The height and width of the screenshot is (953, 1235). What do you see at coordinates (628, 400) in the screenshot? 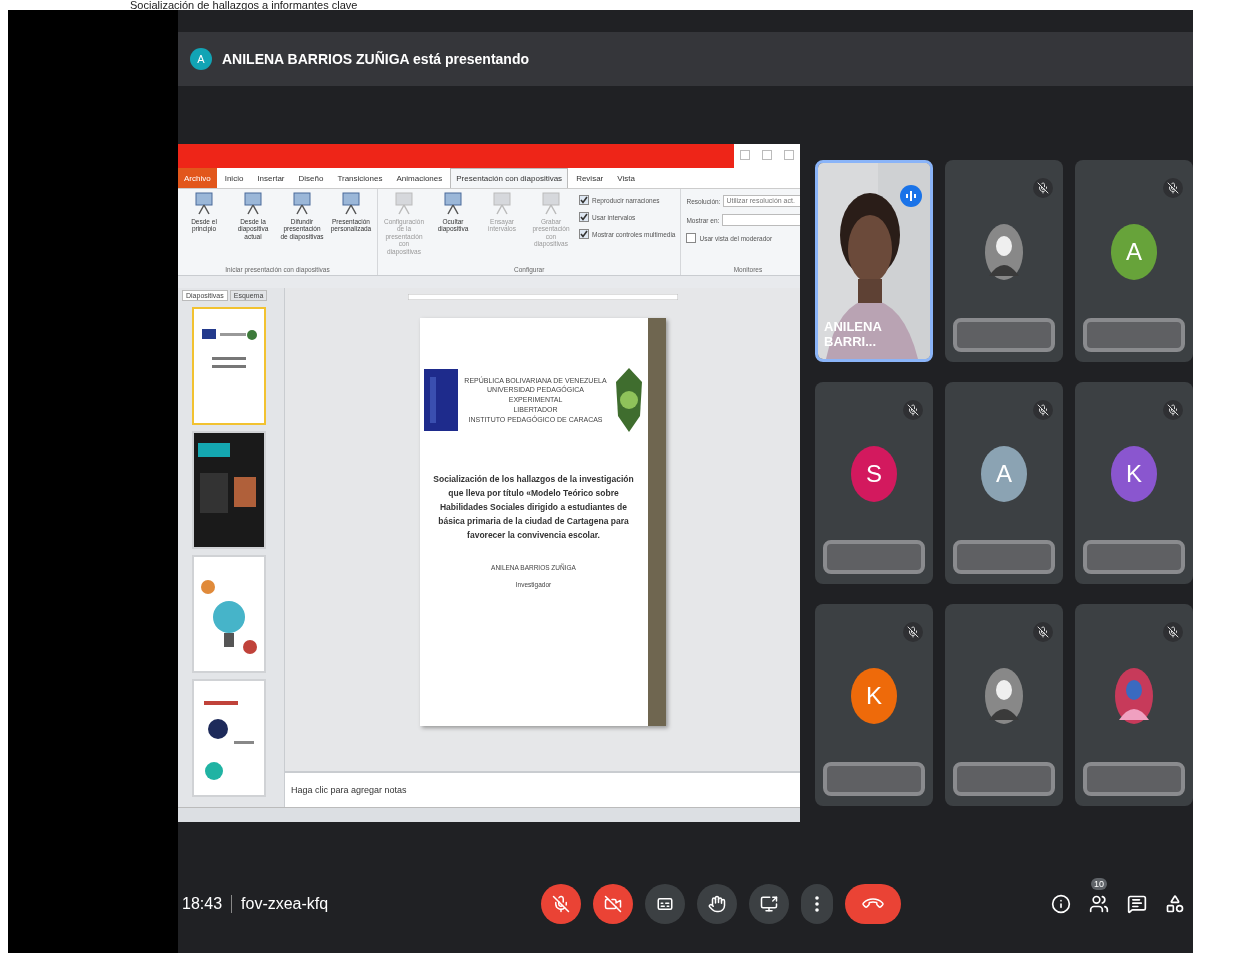
I see `shield-logo` at bounding box center [628, 400].